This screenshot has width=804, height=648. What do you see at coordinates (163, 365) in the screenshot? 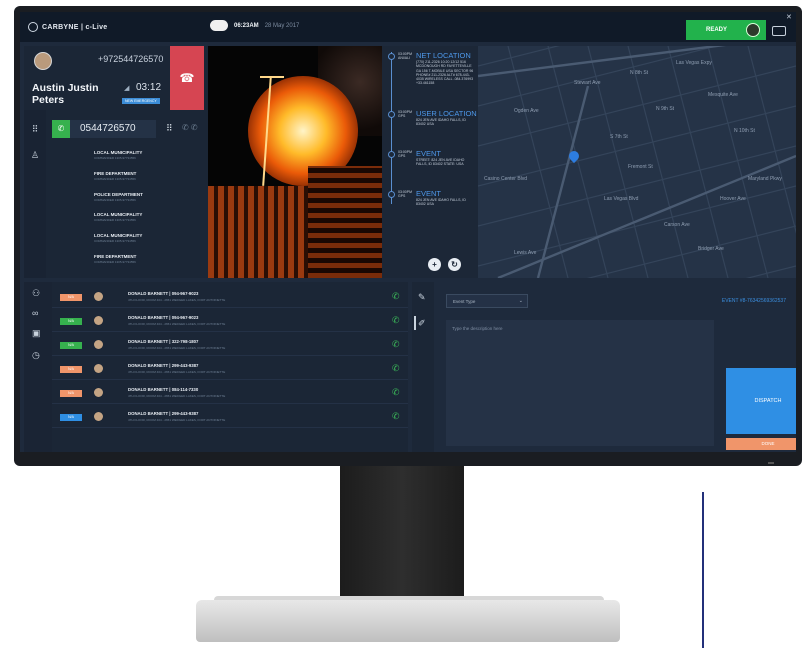
I see `incident-title: DONALD BARNETT | 299-443-9387` at bounding box center [163, 365].